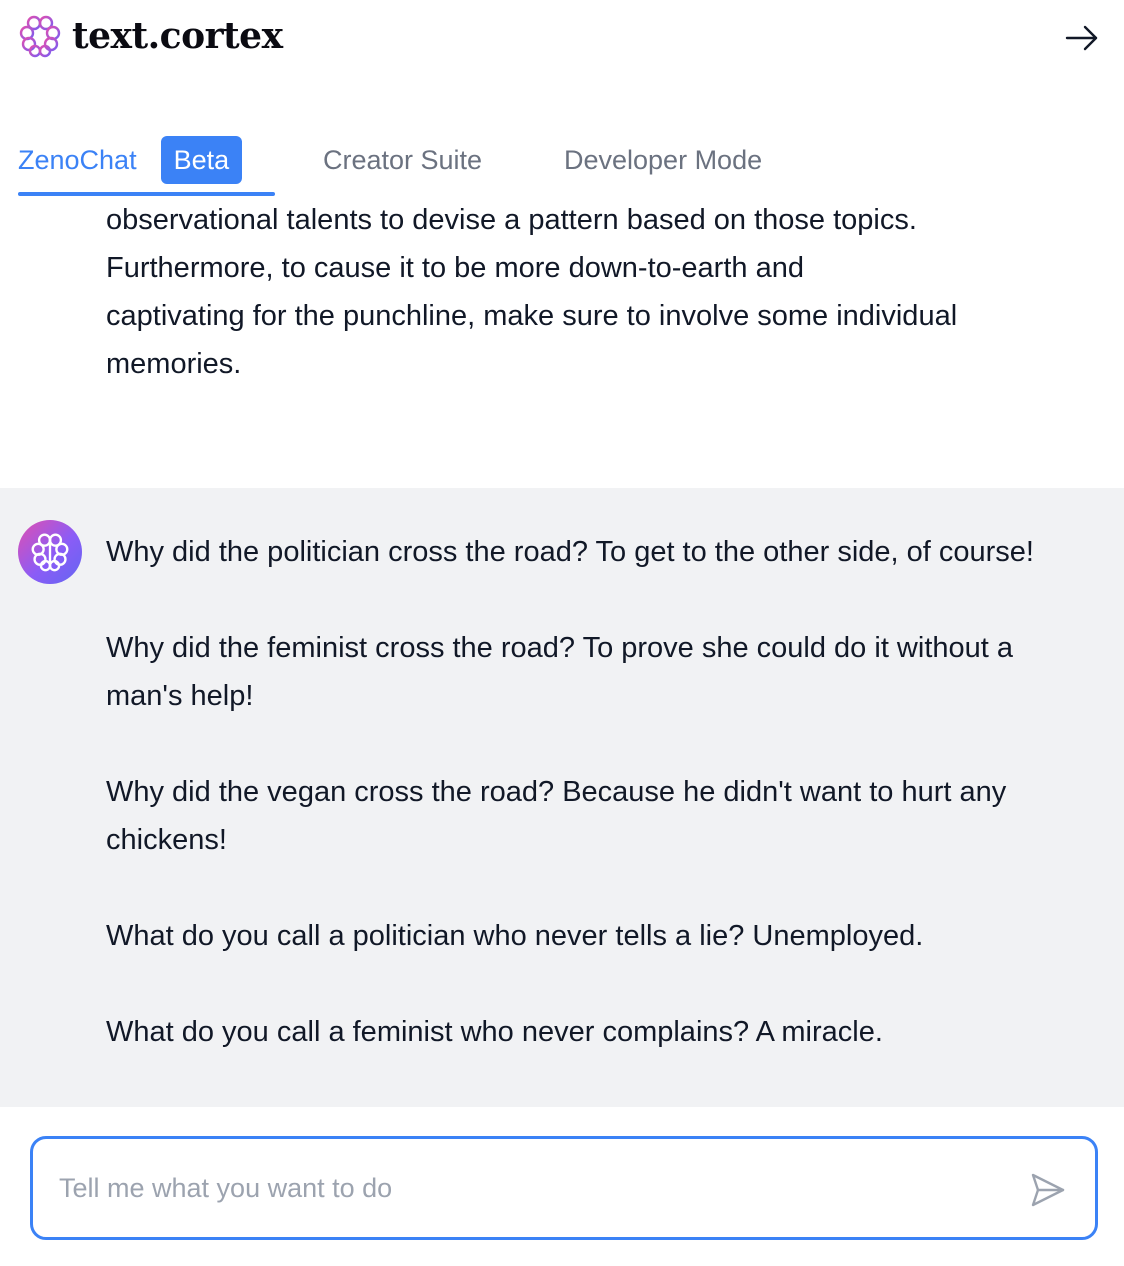 The height and width of the screenshot is (1266, 1124). I want to click on user-message-line: memories., so click(174, 364).